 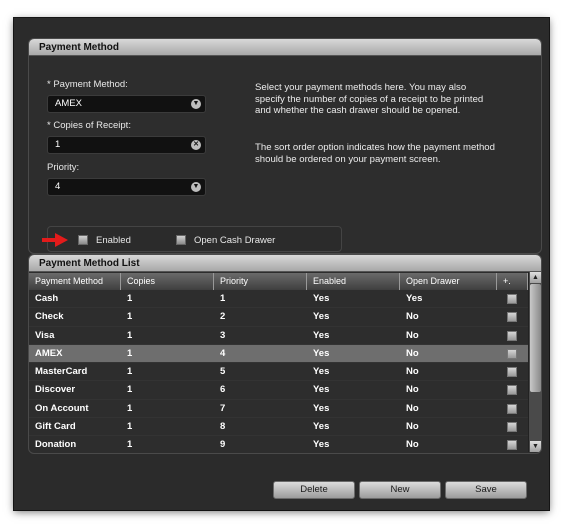 What do you see at coordinates (181, 240) in the screenshot?
I see `open-cash-drawer-checkbox` at bounding box center [181, 240].